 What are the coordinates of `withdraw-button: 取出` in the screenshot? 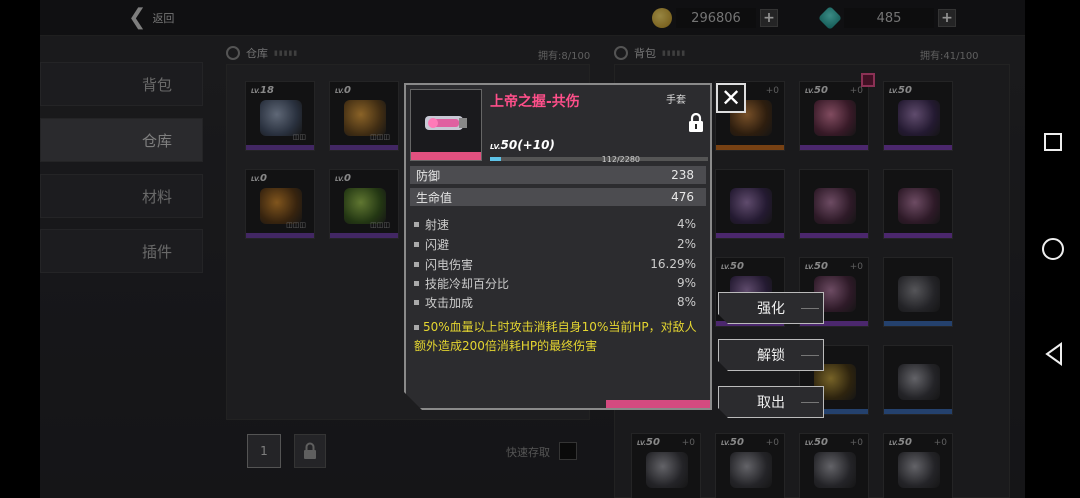 It's located at (771, 402).